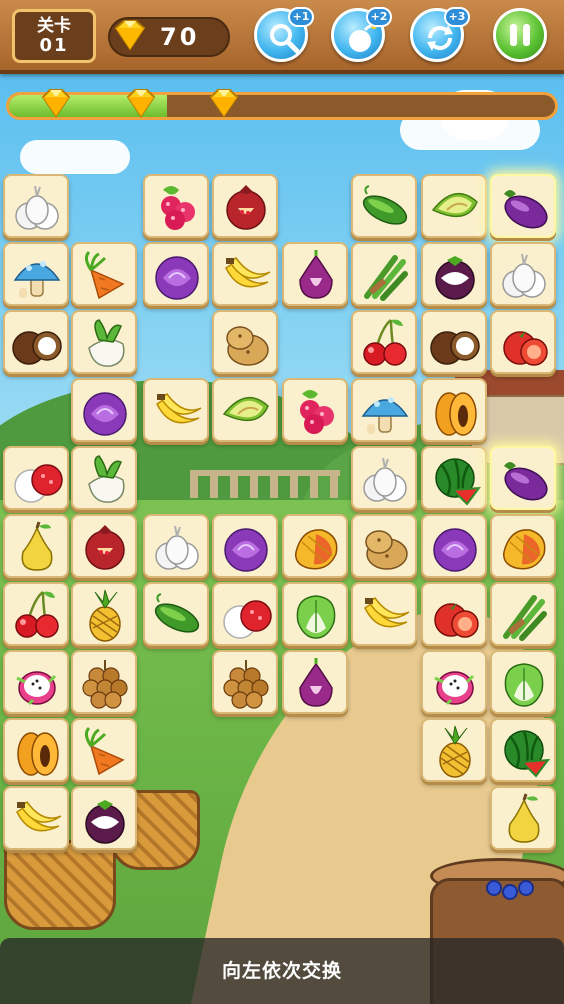 The width and height of the screenshot is (564, 1004). I want to click on potato-icon, so click(247, 346).